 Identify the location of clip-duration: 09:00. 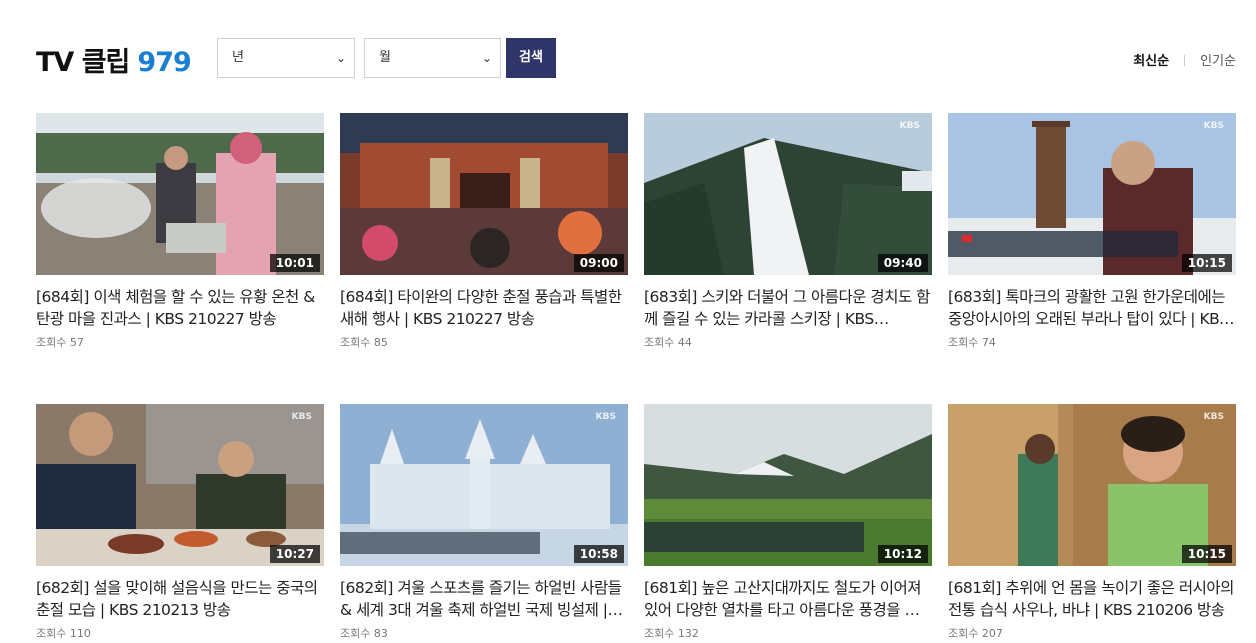
(598, 263).